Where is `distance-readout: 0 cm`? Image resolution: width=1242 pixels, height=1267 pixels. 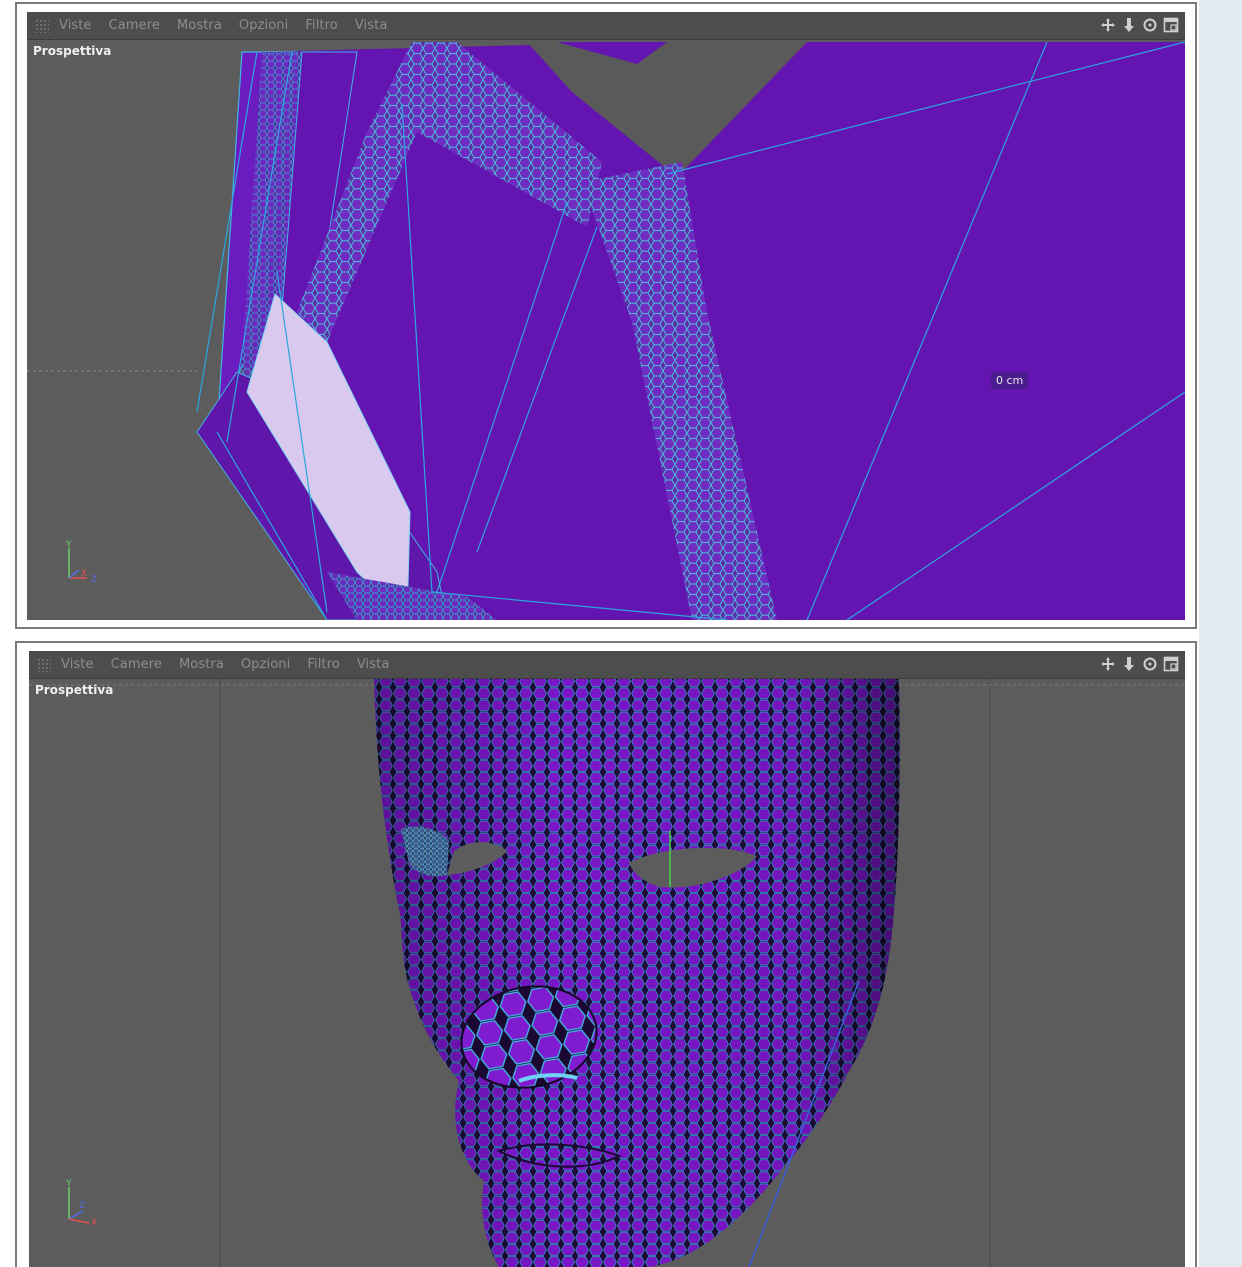
distance-readout: 0 cm is located at coordinates (1010, 380).